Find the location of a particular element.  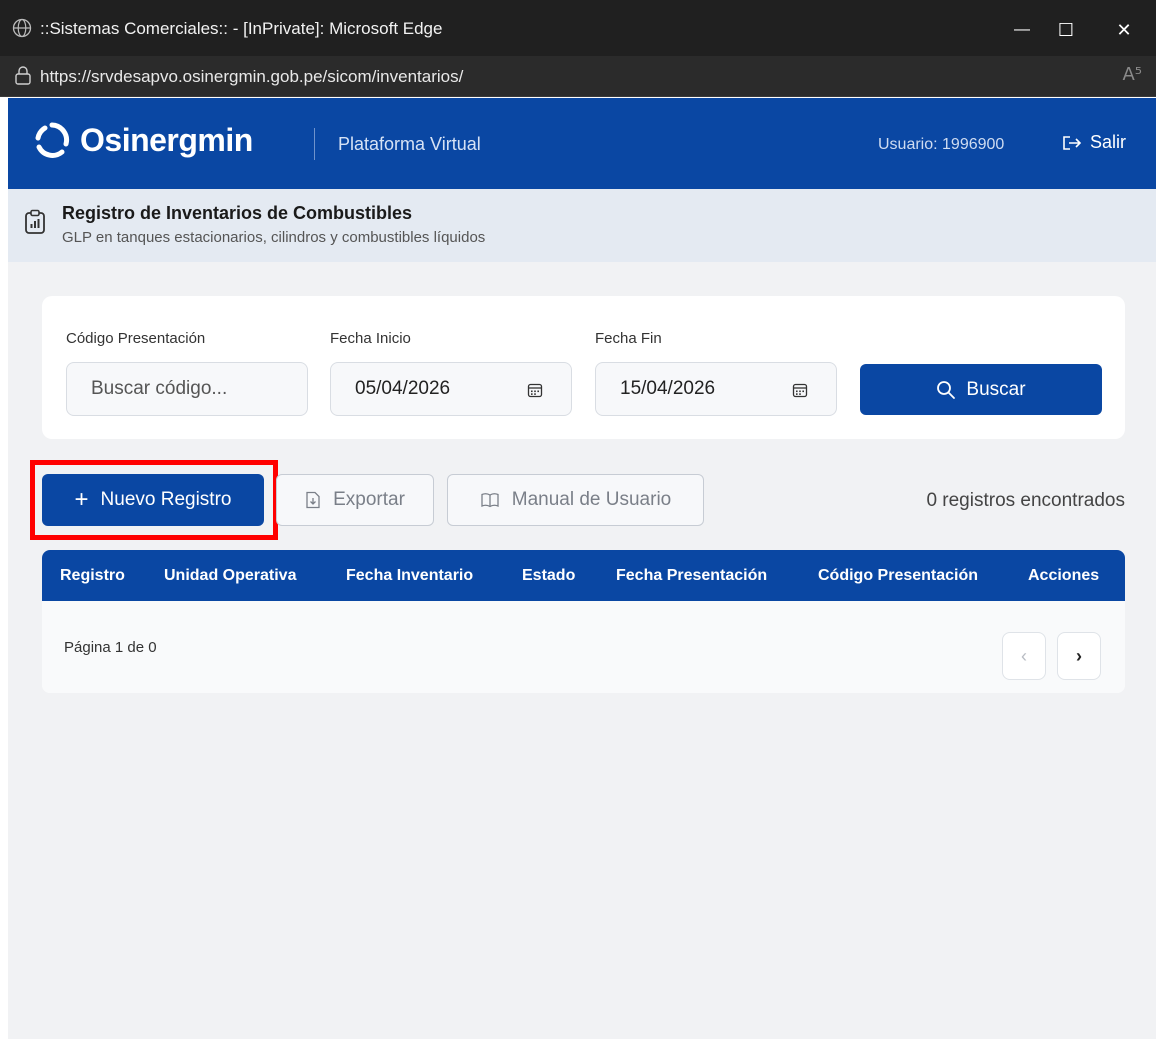

prev-page-button: ‹ is located at coordinates (1024, 656).